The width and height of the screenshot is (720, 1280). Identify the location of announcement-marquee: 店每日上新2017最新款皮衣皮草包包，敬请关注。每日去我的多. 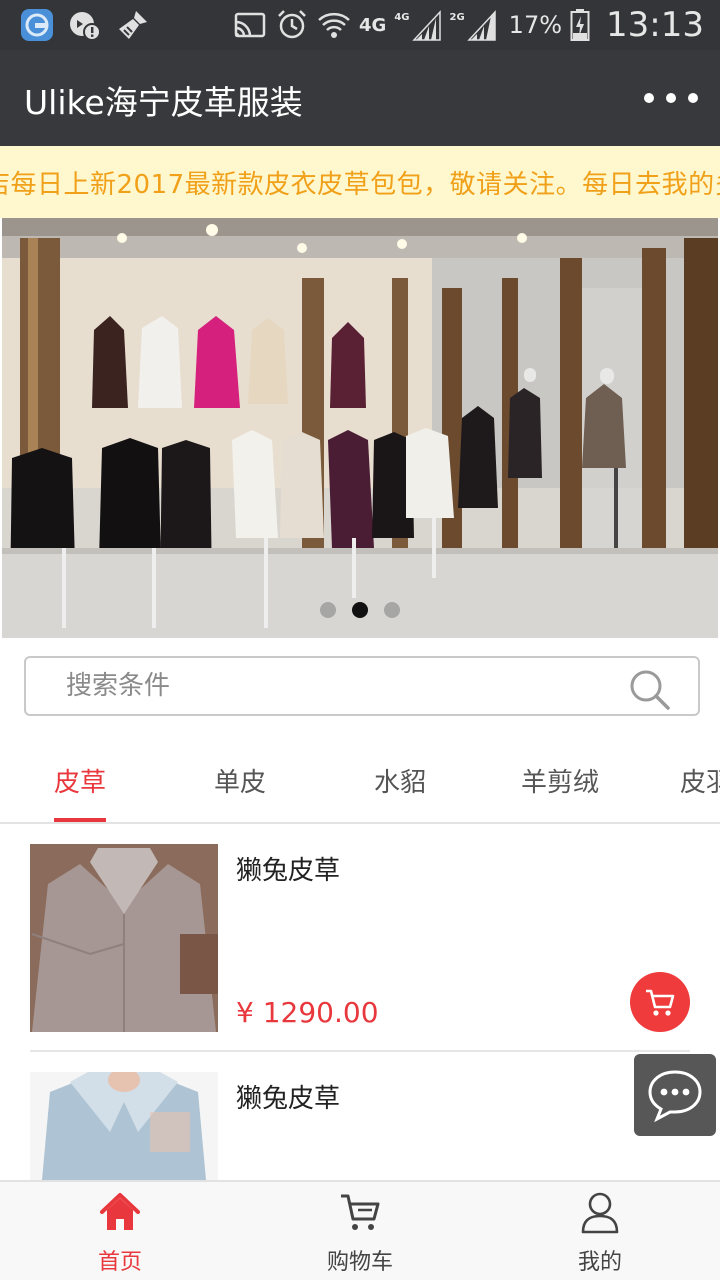
(360, 182).